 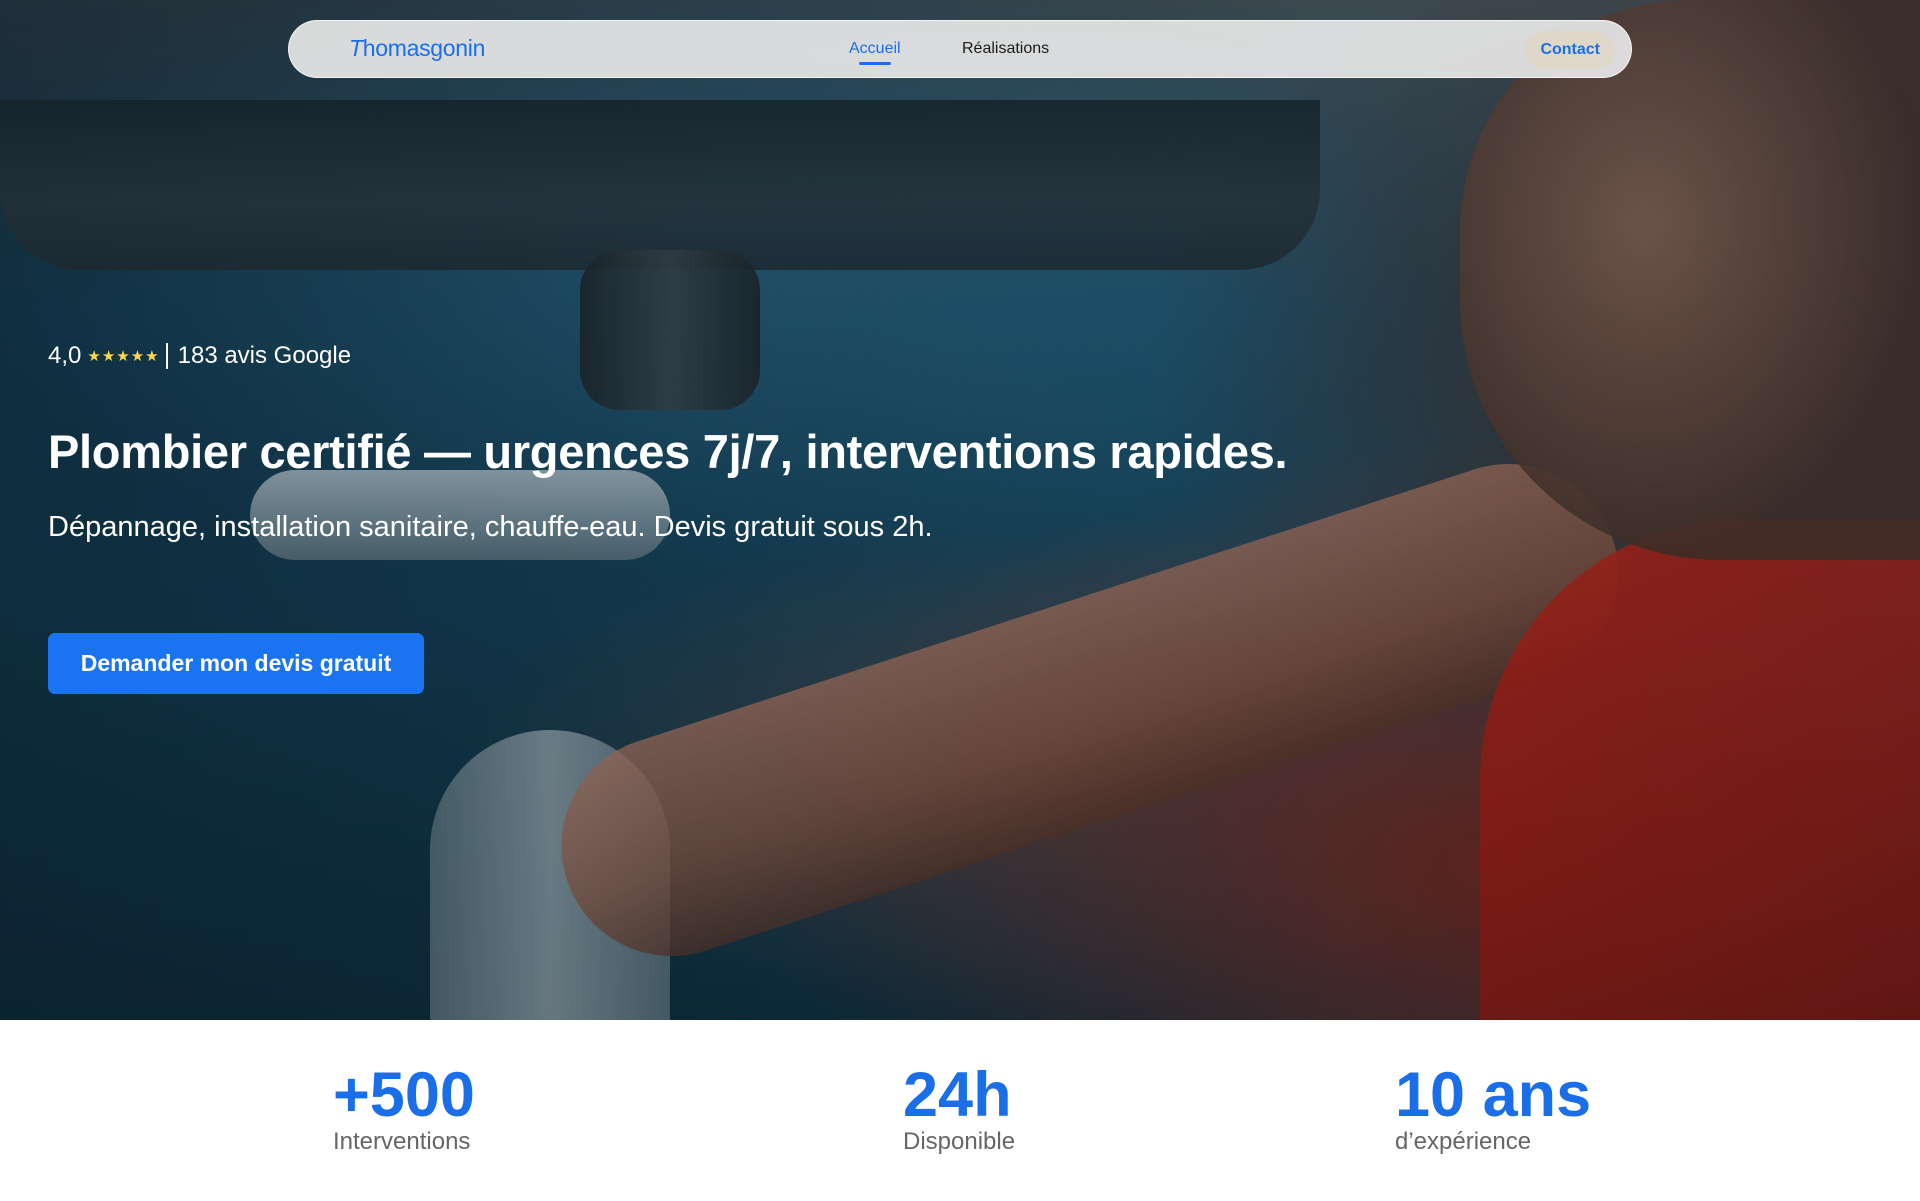 I want to click on divider, so click(x=166, y=356).